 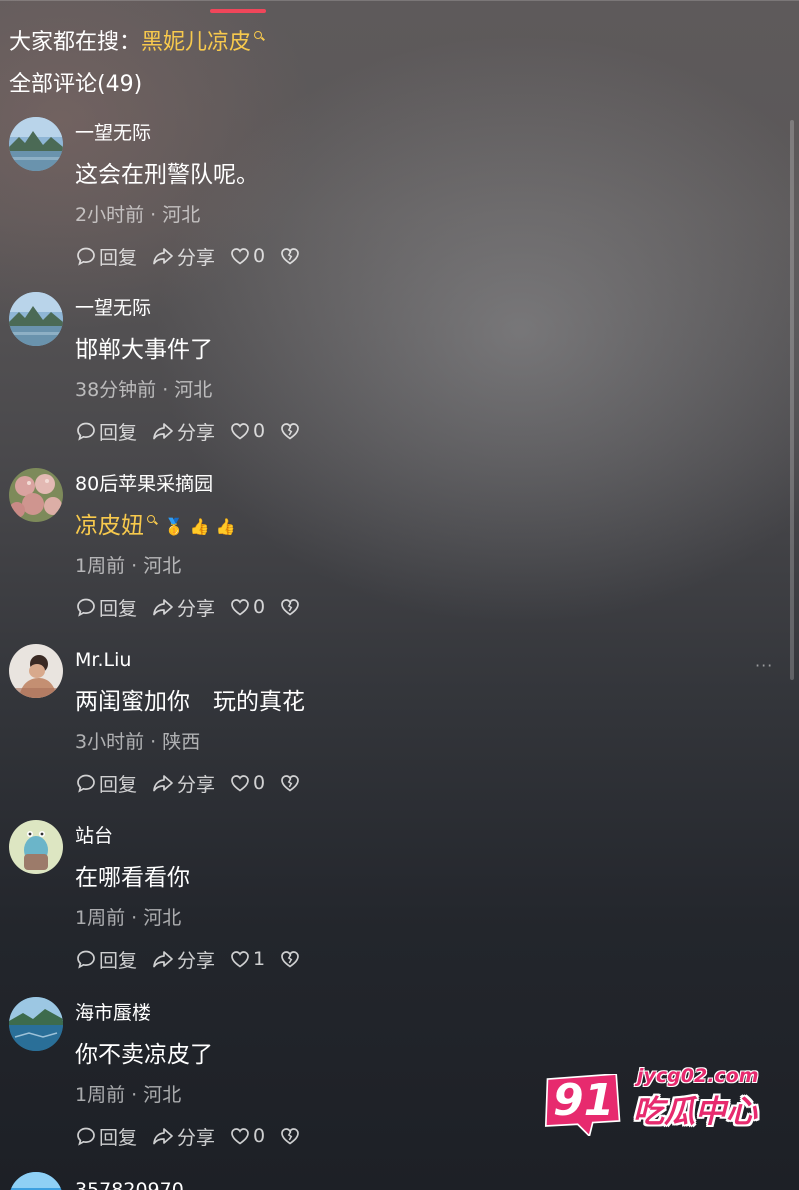 I want to click on comment-username: Mr.Liu, so click(x=103, y=660).